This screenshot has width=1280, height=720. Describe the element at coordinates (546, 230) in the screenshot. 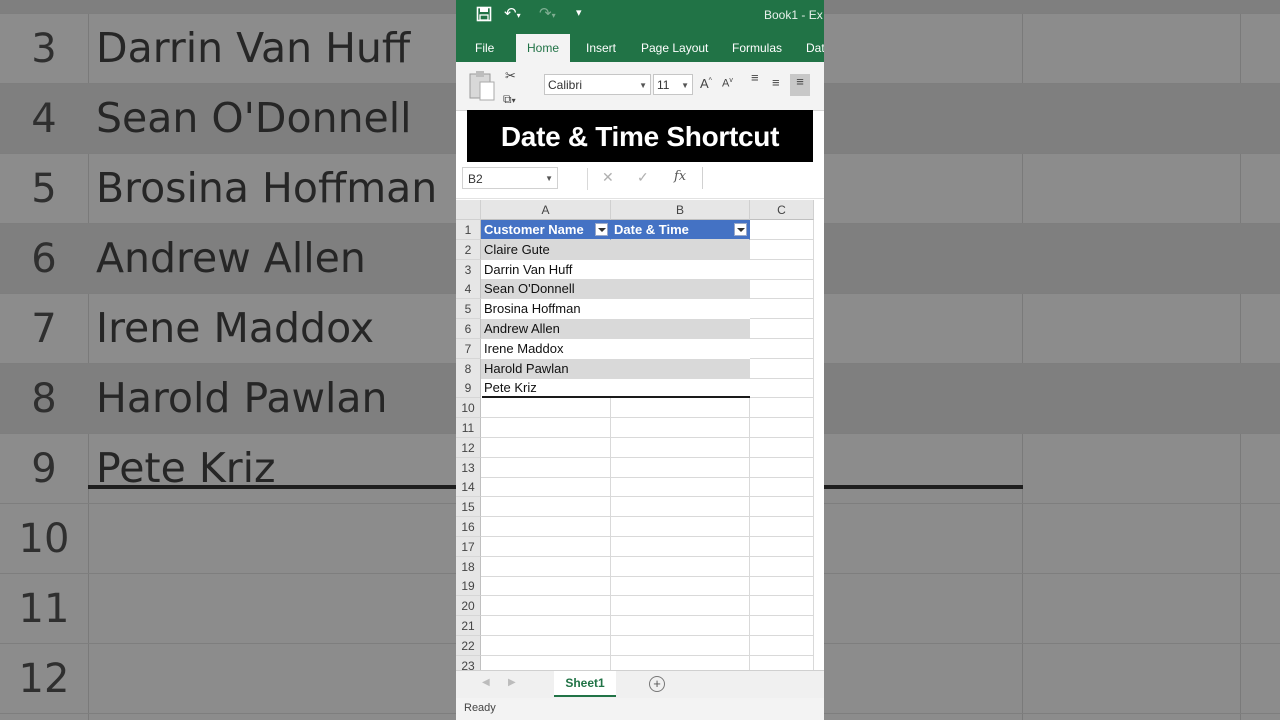

I see `table-header-cell: Customer Name` at that location.